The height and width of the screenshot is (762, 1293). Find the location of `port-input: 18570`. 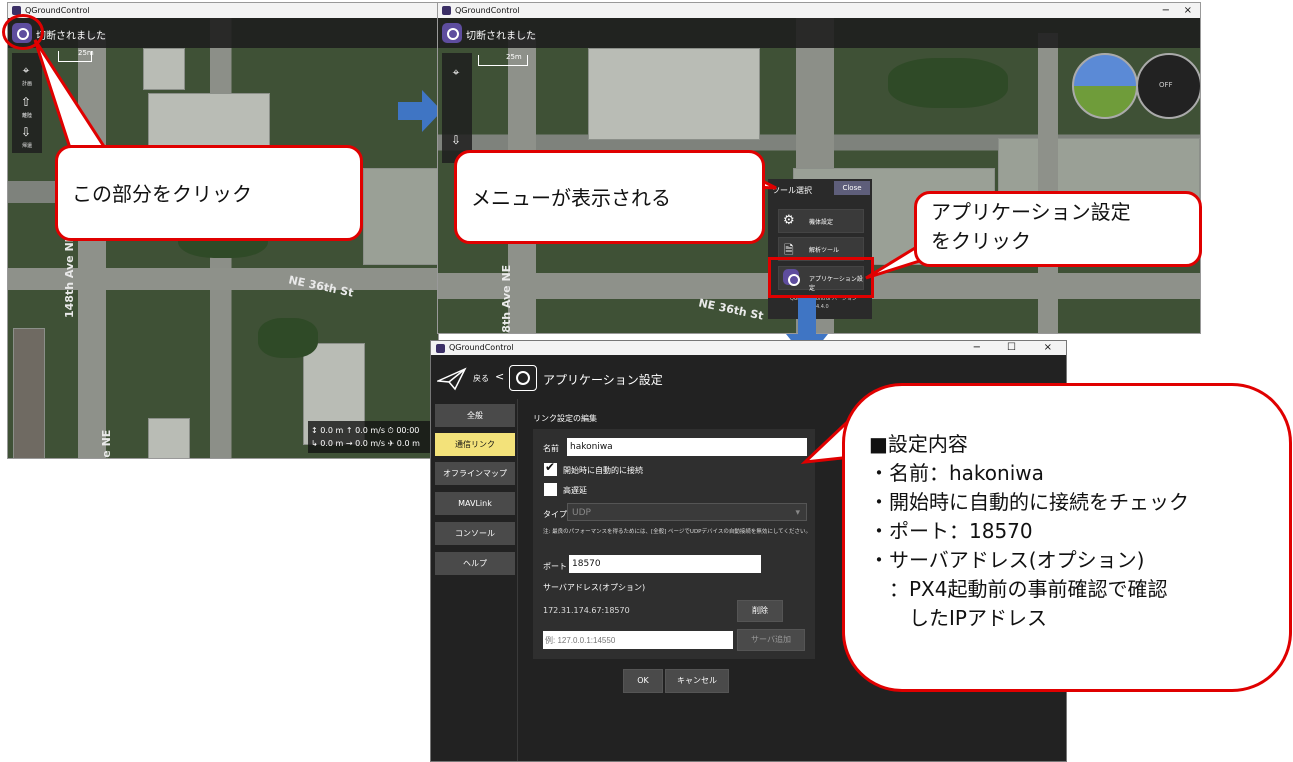

port-input: 18570 is located at coordinates (665, 564).